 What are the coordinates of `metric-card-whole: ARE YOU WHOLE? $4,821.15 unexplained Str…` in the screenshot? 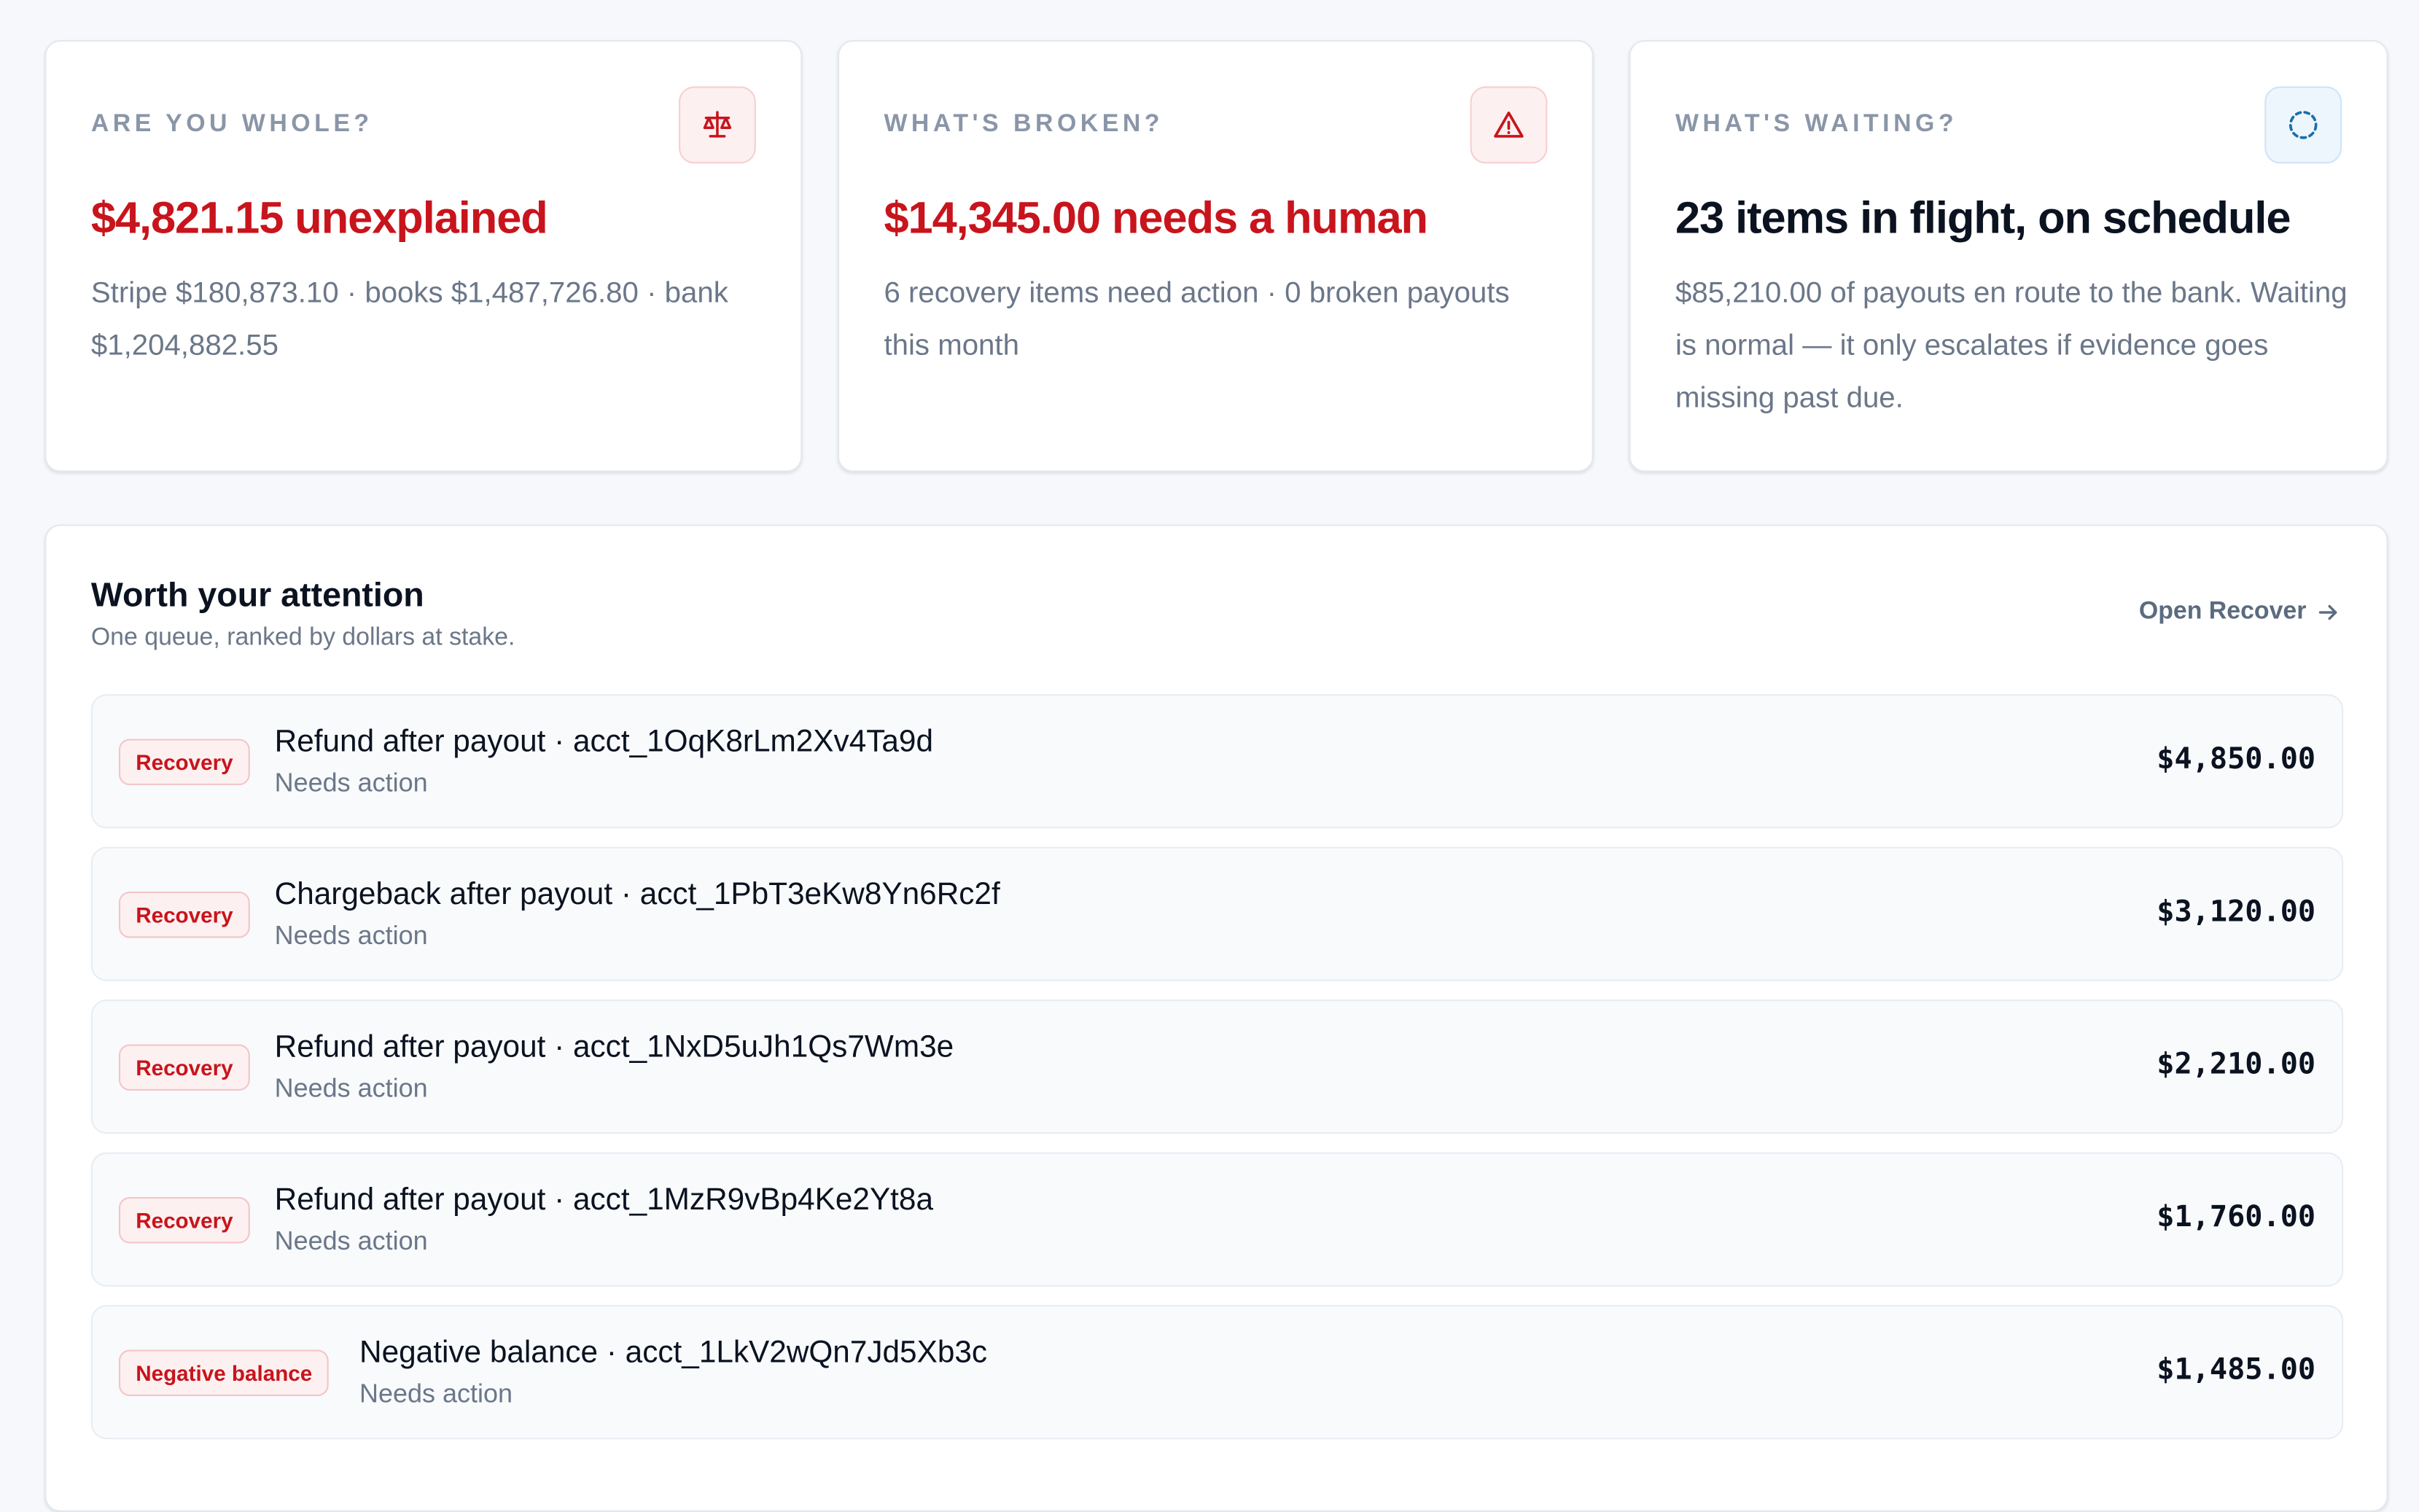 It's located at (423, 256).